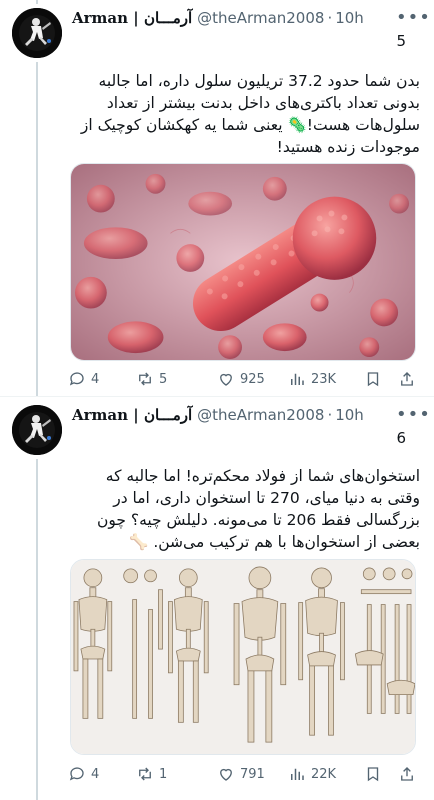  I want to click on like-count: 925, so click(252, 379).